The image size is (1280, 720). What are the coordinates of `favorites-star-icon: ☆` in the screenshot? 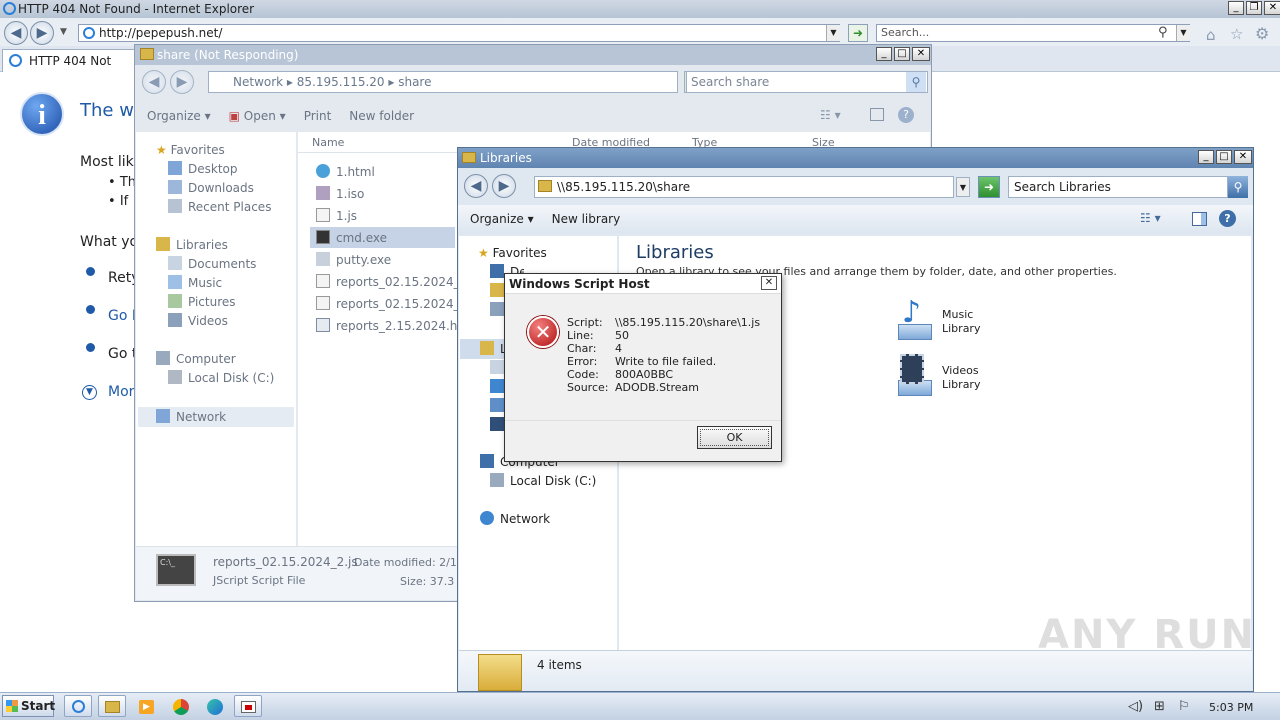 It's located at (1236, 34).